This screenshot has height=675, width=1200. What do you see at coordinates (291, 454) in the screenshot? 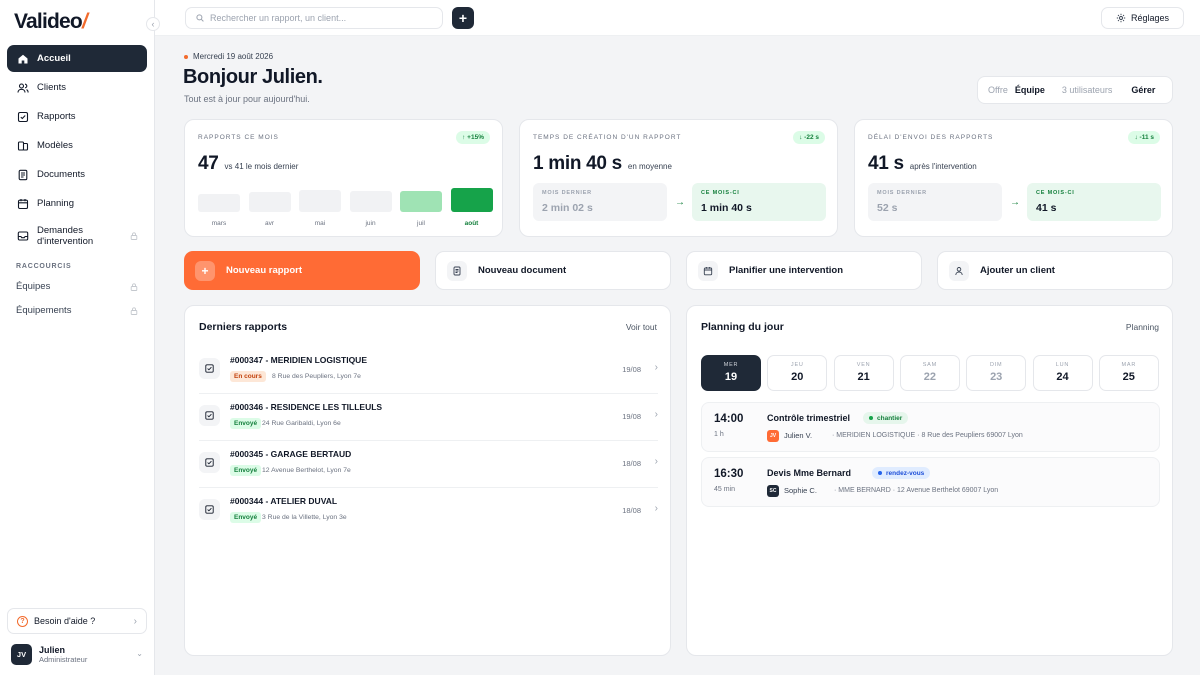
I see `report-title: #000345 - GARAGE BERTAUD` at bounding box center [291, 454].